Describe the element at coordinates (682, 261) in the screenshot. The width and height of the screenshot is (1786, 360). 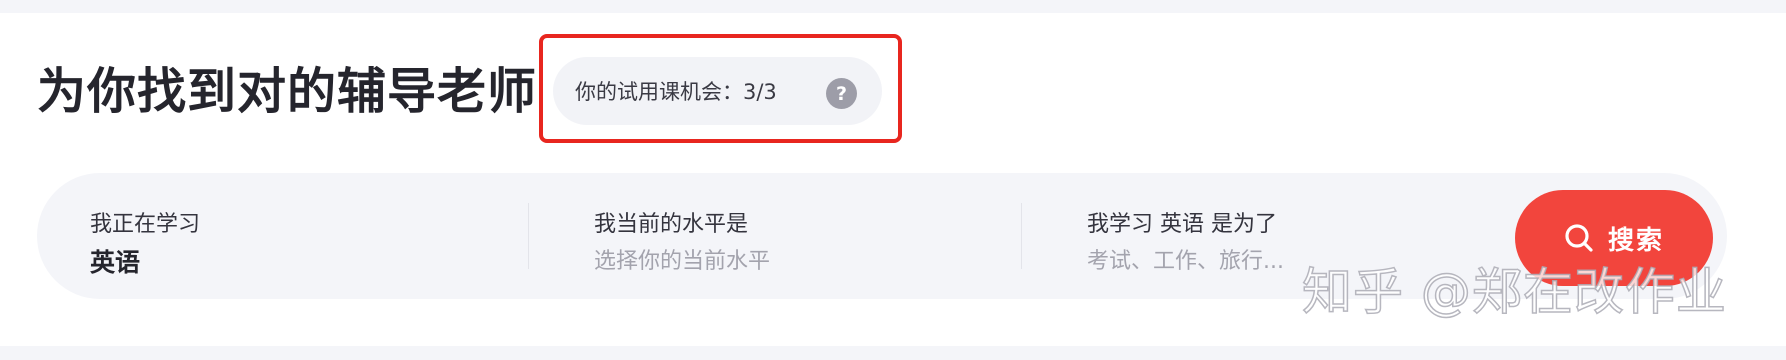
I see `level-field-placeholder: 选择你的当前水平` at that location.